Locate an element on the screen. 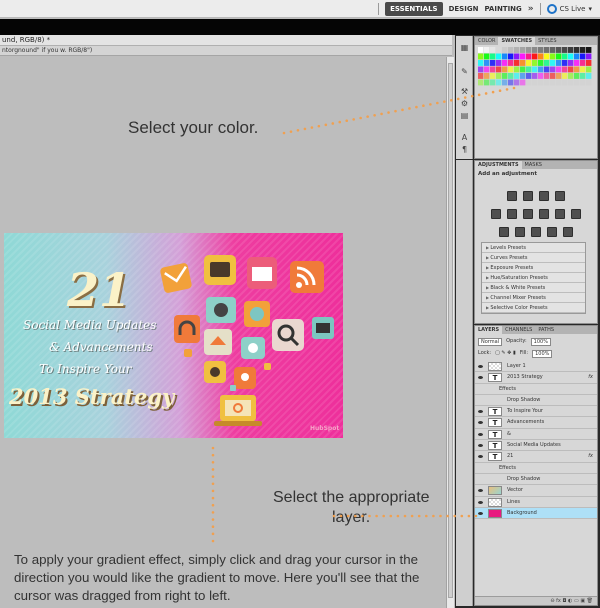 This screenshot has height=608, width=600. preset-hue-saturation: Hue/Saturation Presets is located at coordinates (533, 278).